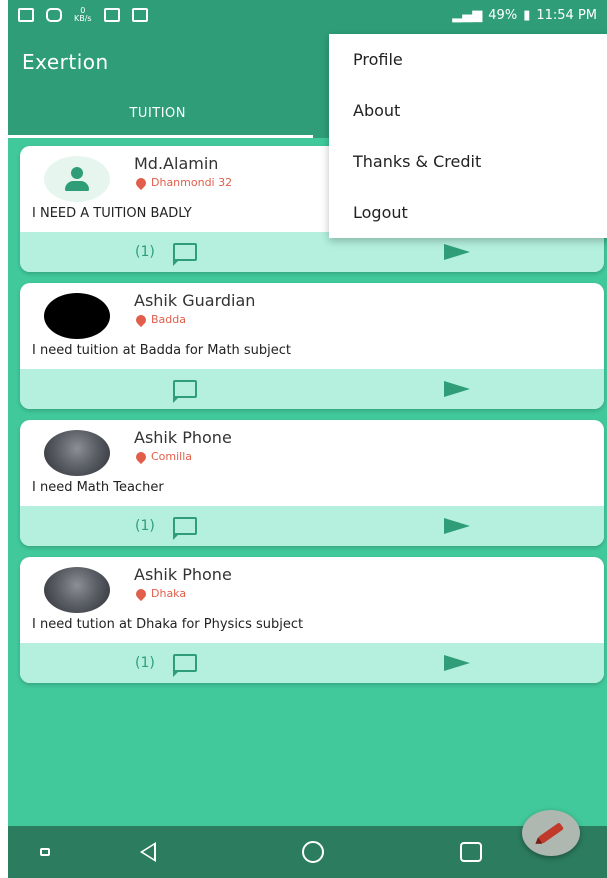 This screenshot has height=878, width=607. What do you see at coordinates (176, 163) in the screenshot?
I see `poster-name: Md.Alamin` at bounding box center [176, 163].